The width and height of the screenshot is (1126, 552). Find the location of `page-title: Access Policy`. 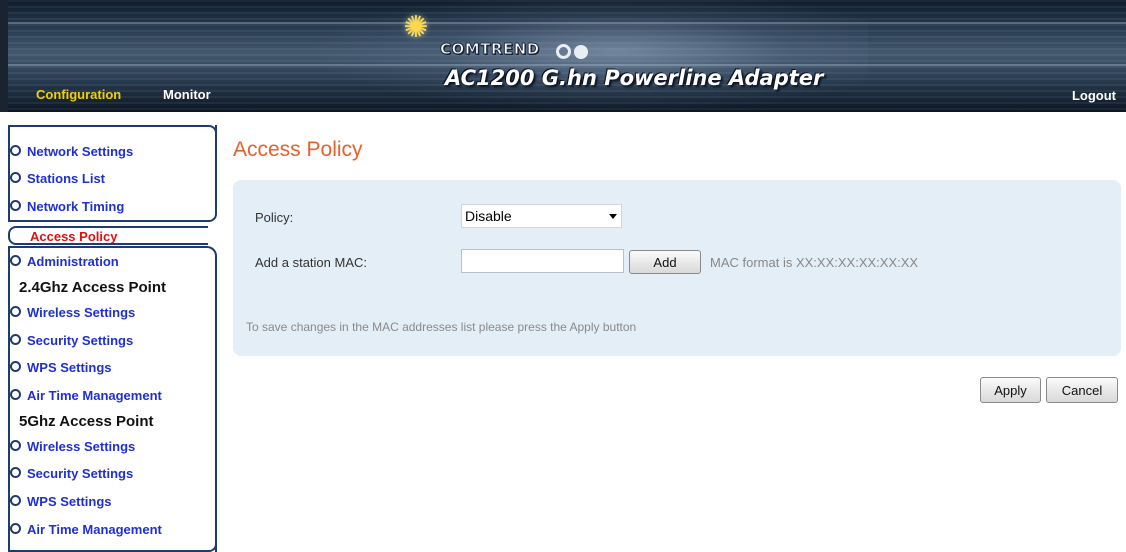

page-title: Access Policy is located at coordinates (298, 149).